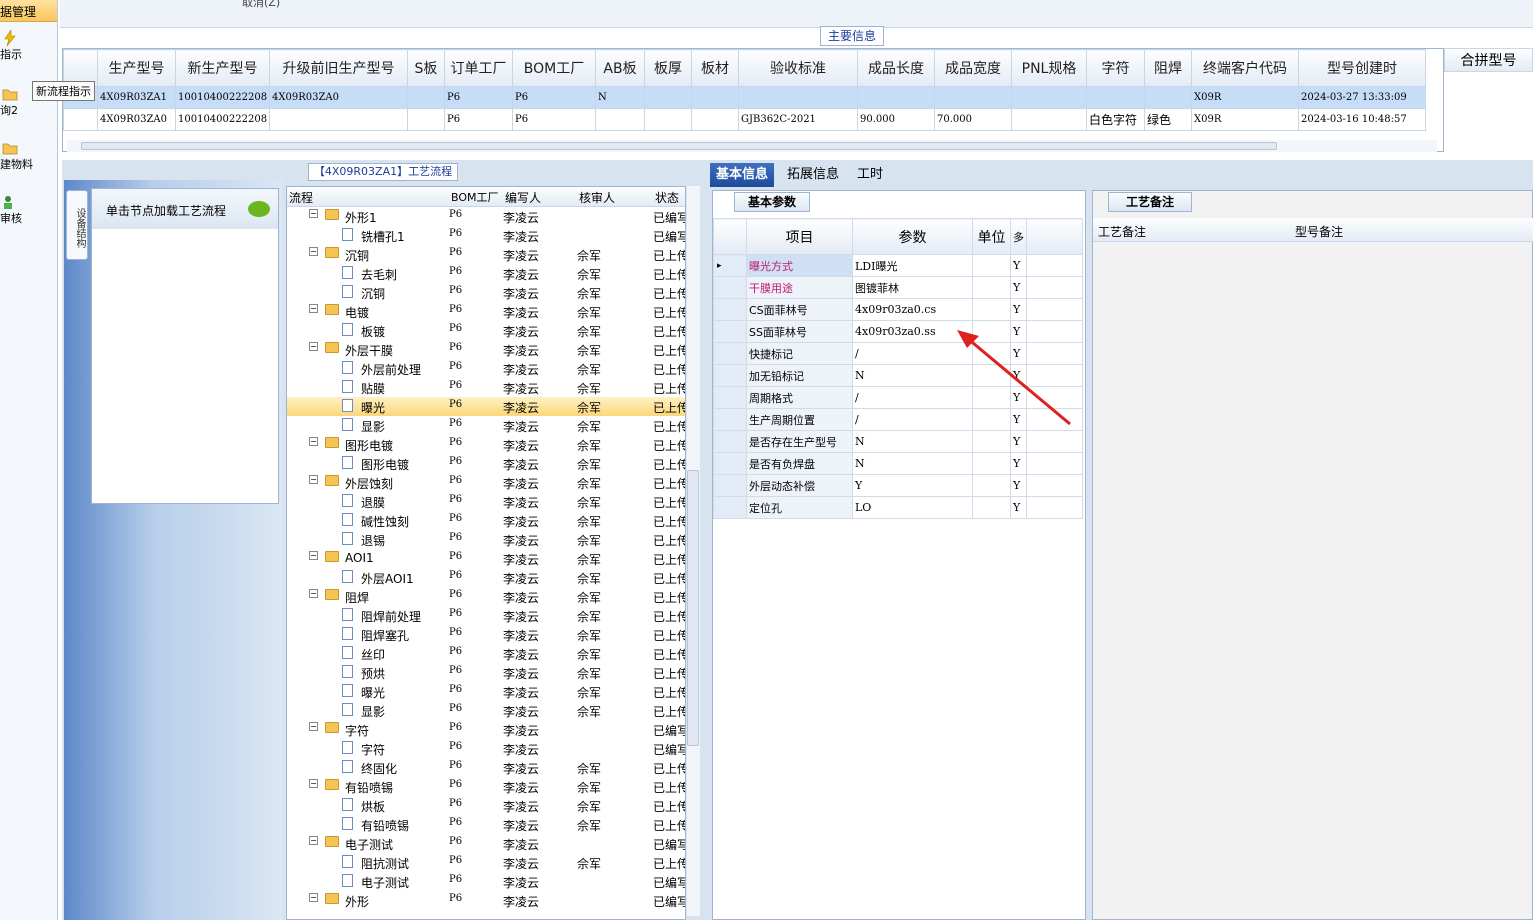 The height and width of the screenshot is (920, 1533). I want to click on param-param: LDI曝光, so click(912, 265).